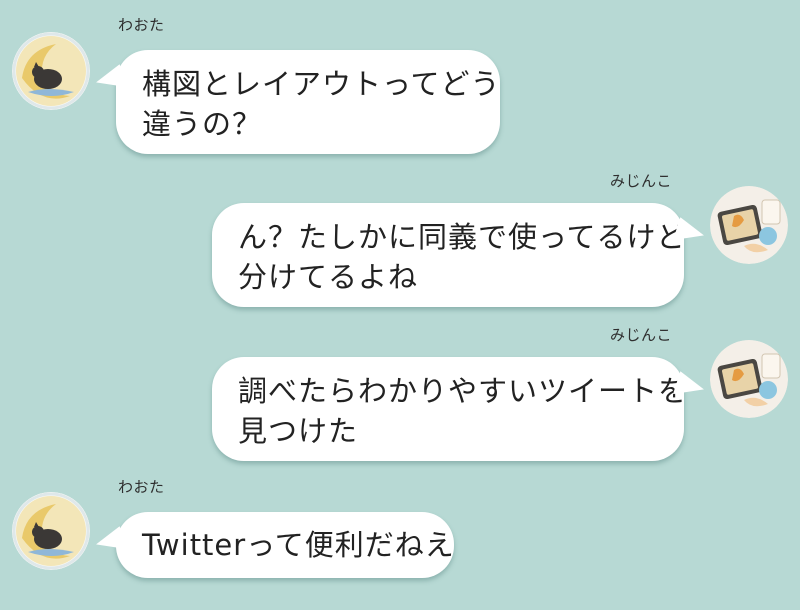 The width and height of the screenshot is (800, 610). What do you see at coordinates (463, 391) in the screenshot?
I see `message-text-line: 調べたらわかりやすいツイートを` at bounding box center [463, 391].